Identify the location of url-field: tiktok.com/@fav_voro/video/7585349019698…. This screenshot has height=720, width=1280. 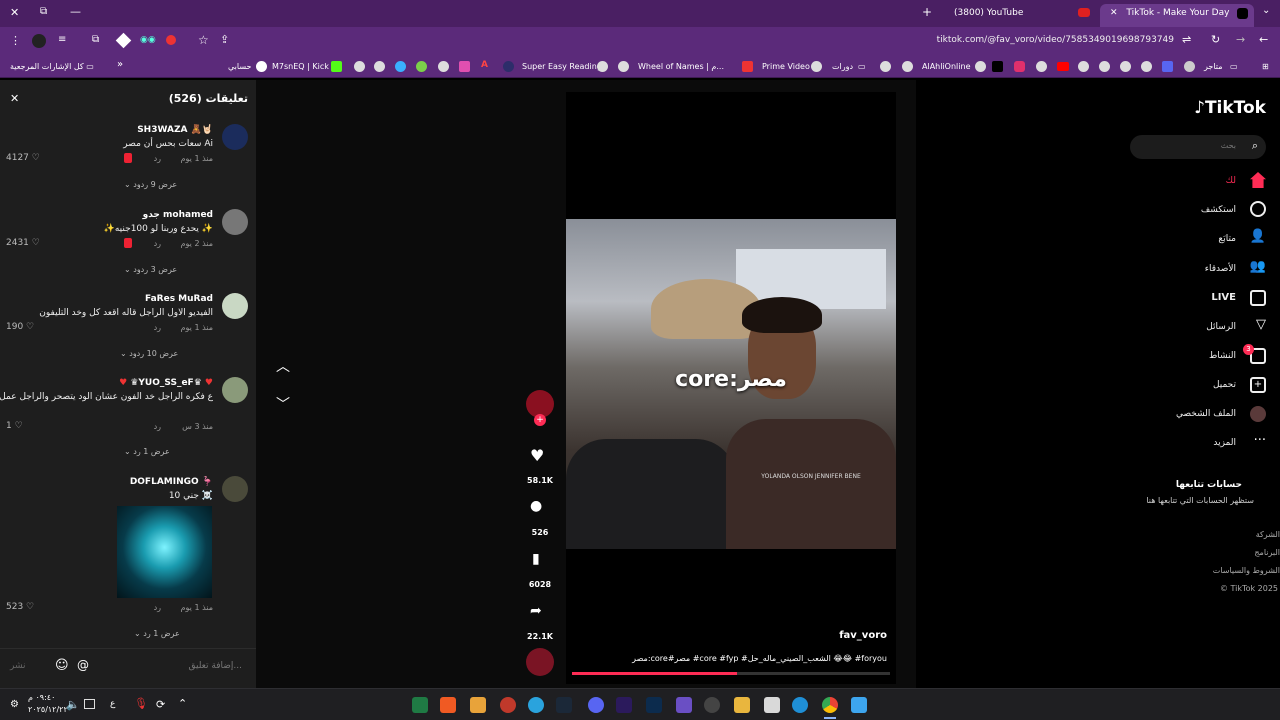
(1055, 40).